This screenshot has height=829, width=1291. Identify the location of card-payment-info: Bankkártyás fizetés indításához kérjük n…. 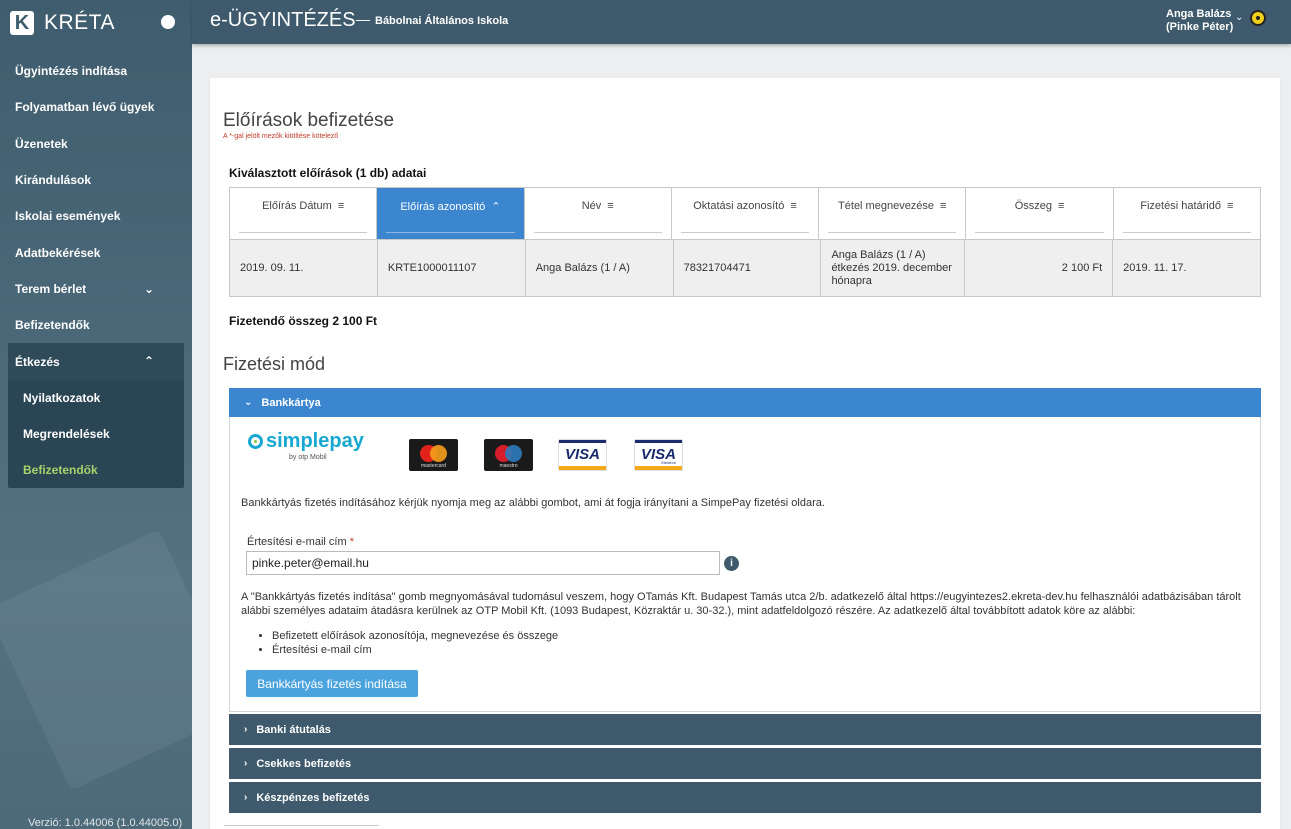
(533, 503).